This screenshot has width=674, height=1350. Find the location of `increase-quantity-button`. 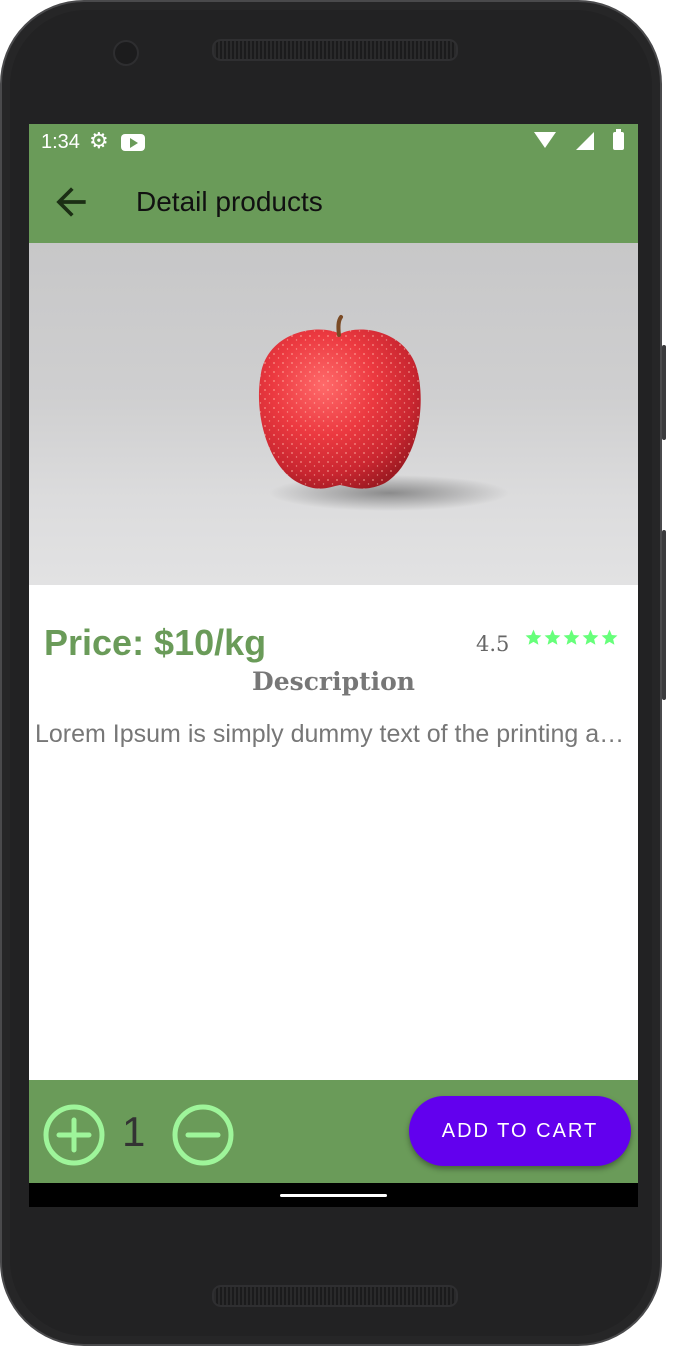

increase-quantity-button is located at coordinates (74, 1135).